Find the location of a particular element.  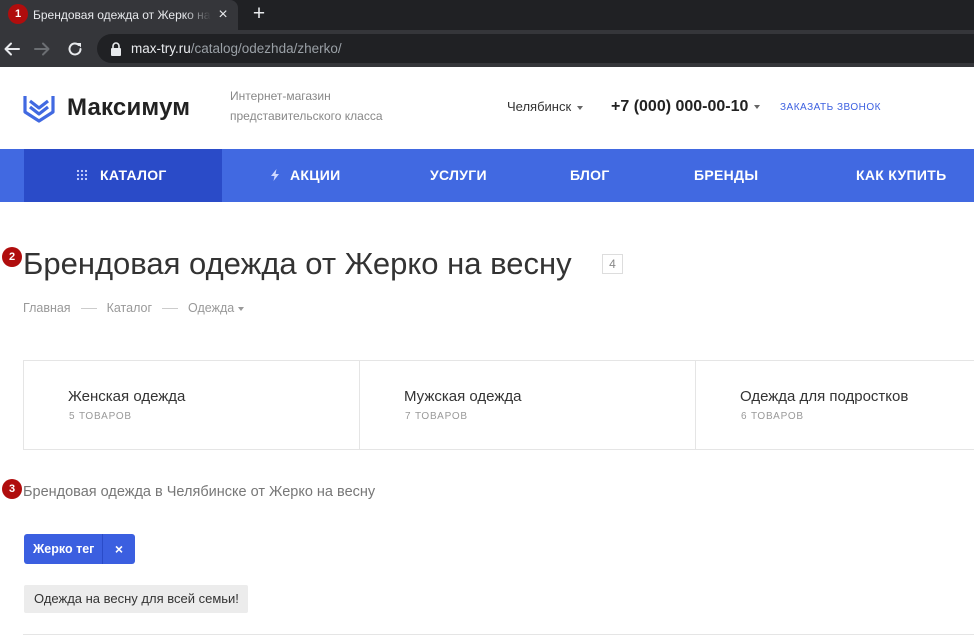

nav-item-catalog: КАТАЛОГ is located at coordinates (123, 175).